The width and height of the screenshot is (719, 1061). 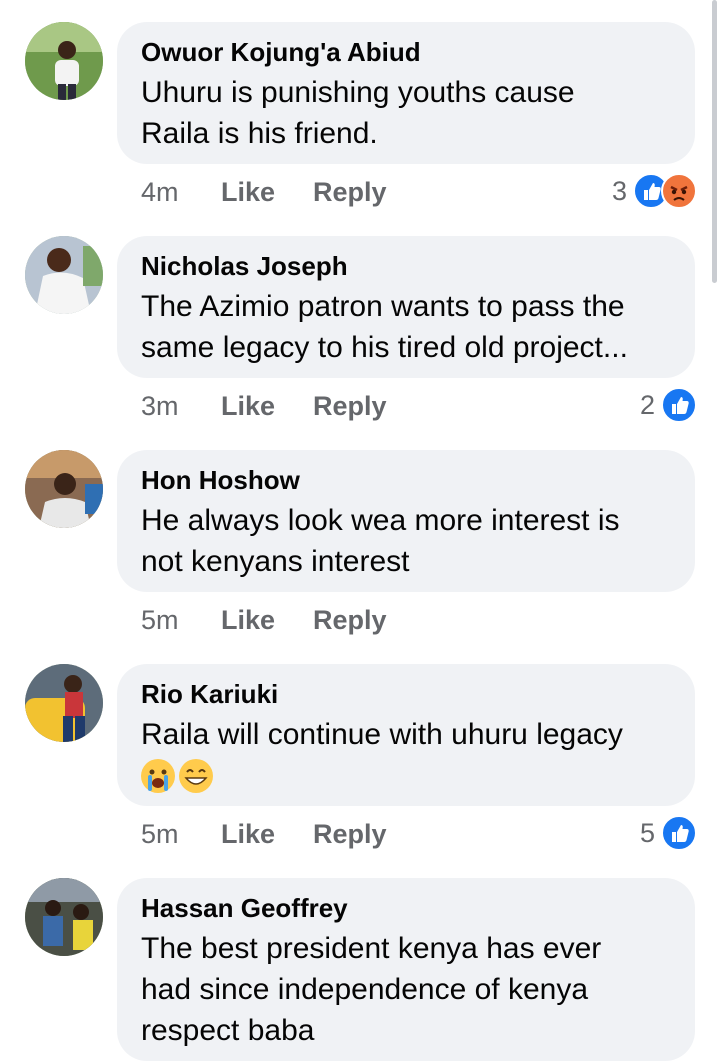 What do you see at coordinates (406, 694) in the screenshot?
I see `commenter-name: Rio Kariuki` at bounding box center [406, 694].